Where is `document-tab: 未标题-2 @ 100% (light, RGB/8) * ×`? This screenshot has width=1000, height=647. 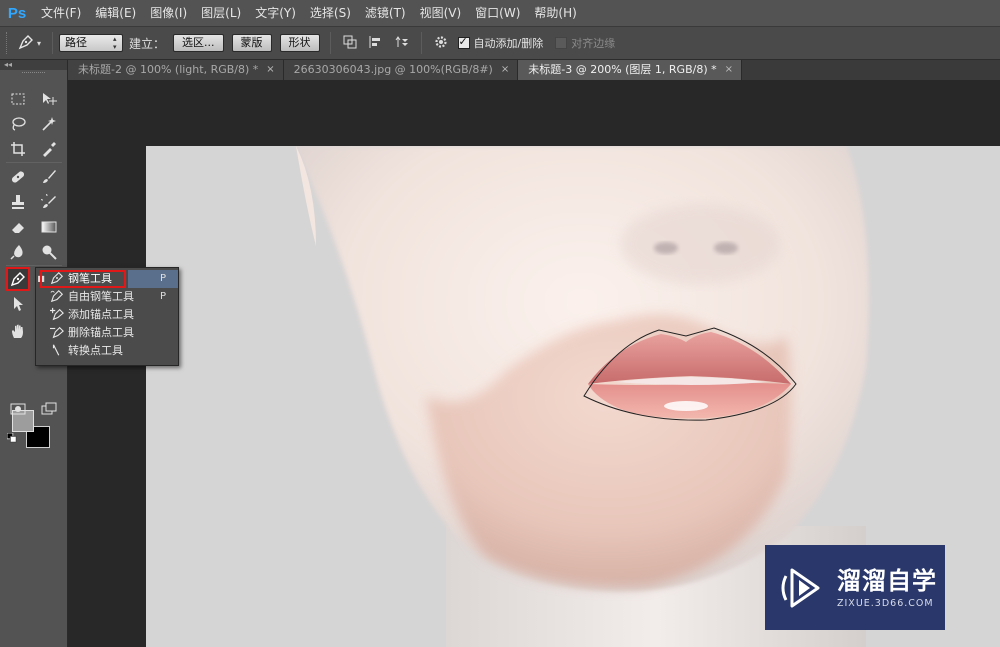
document-tab: 未标题-2 @ 100% (light, RGB/8) * × is located at coordinates (176, 70).